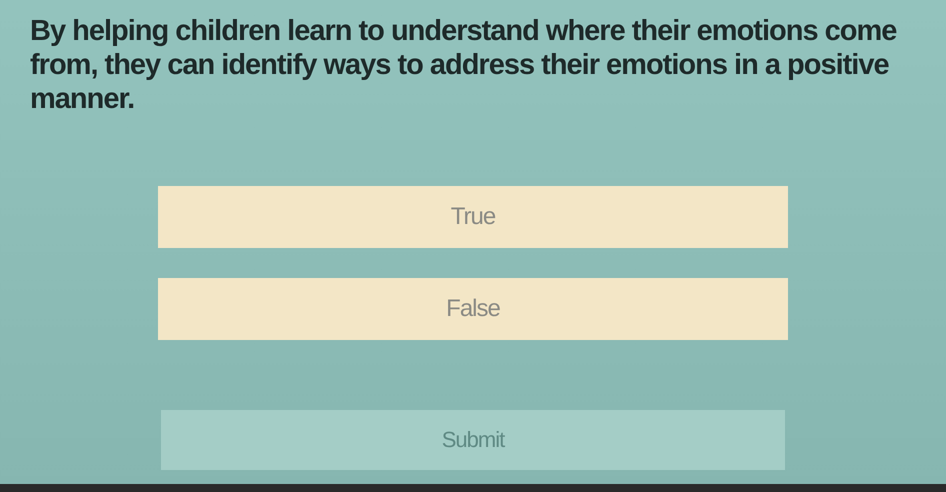 The image size is (946, 492). What do you see at coordinates (473, 217) in the screenshot?
I see `answer-option: True` at bounding box center [473, 217].